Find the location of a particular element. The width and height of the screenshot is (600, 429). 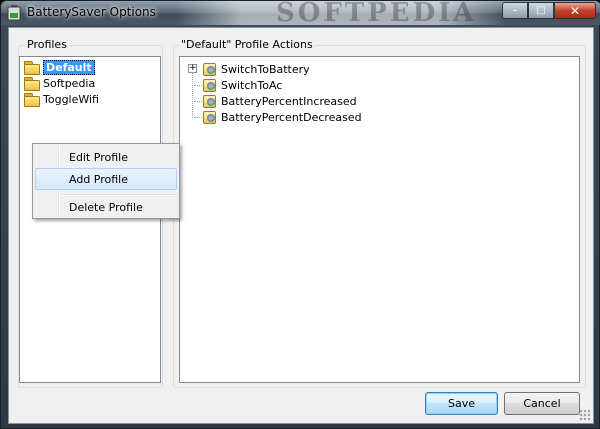

profile-item-default: Default is located at coordinates (59, 67).